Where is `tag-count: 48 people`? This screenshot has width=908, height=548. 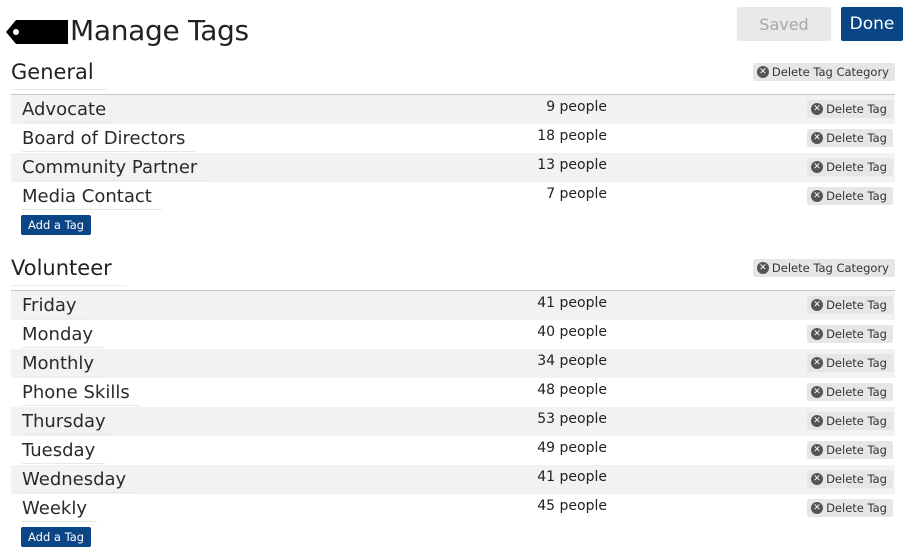
tag-count: 48 people is located at coordinates (572, 390).